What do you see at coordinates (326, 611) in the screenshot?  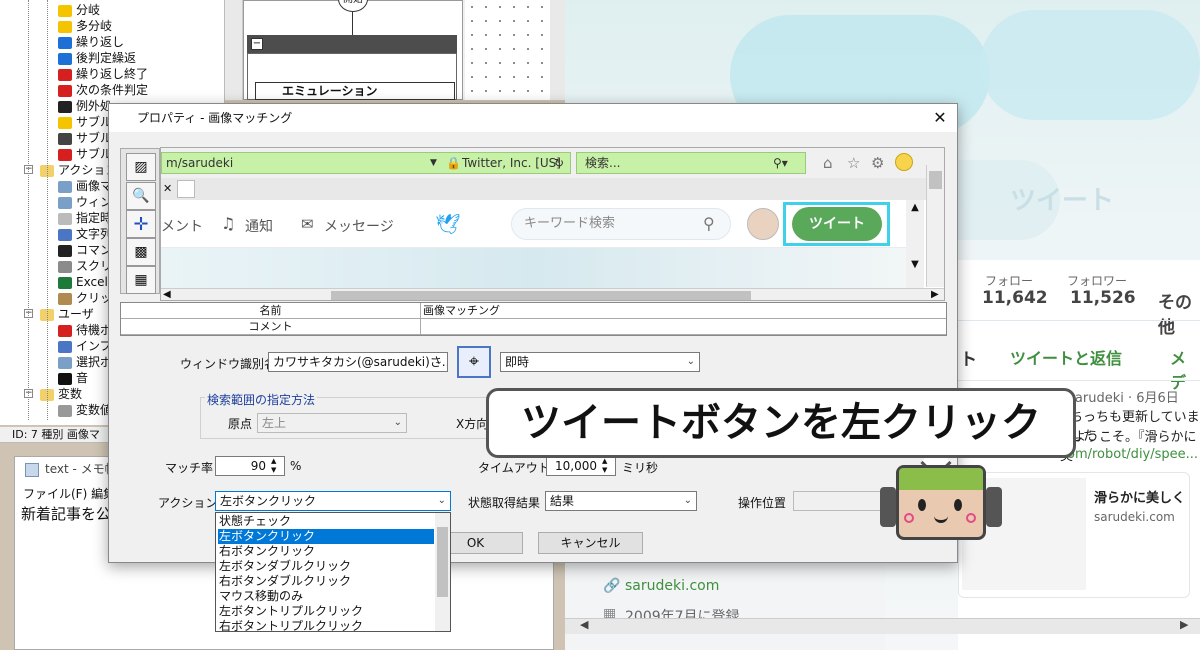 I see `dropdown-option: 左ボタントリプルクリック` at bounding box center [326, 611].